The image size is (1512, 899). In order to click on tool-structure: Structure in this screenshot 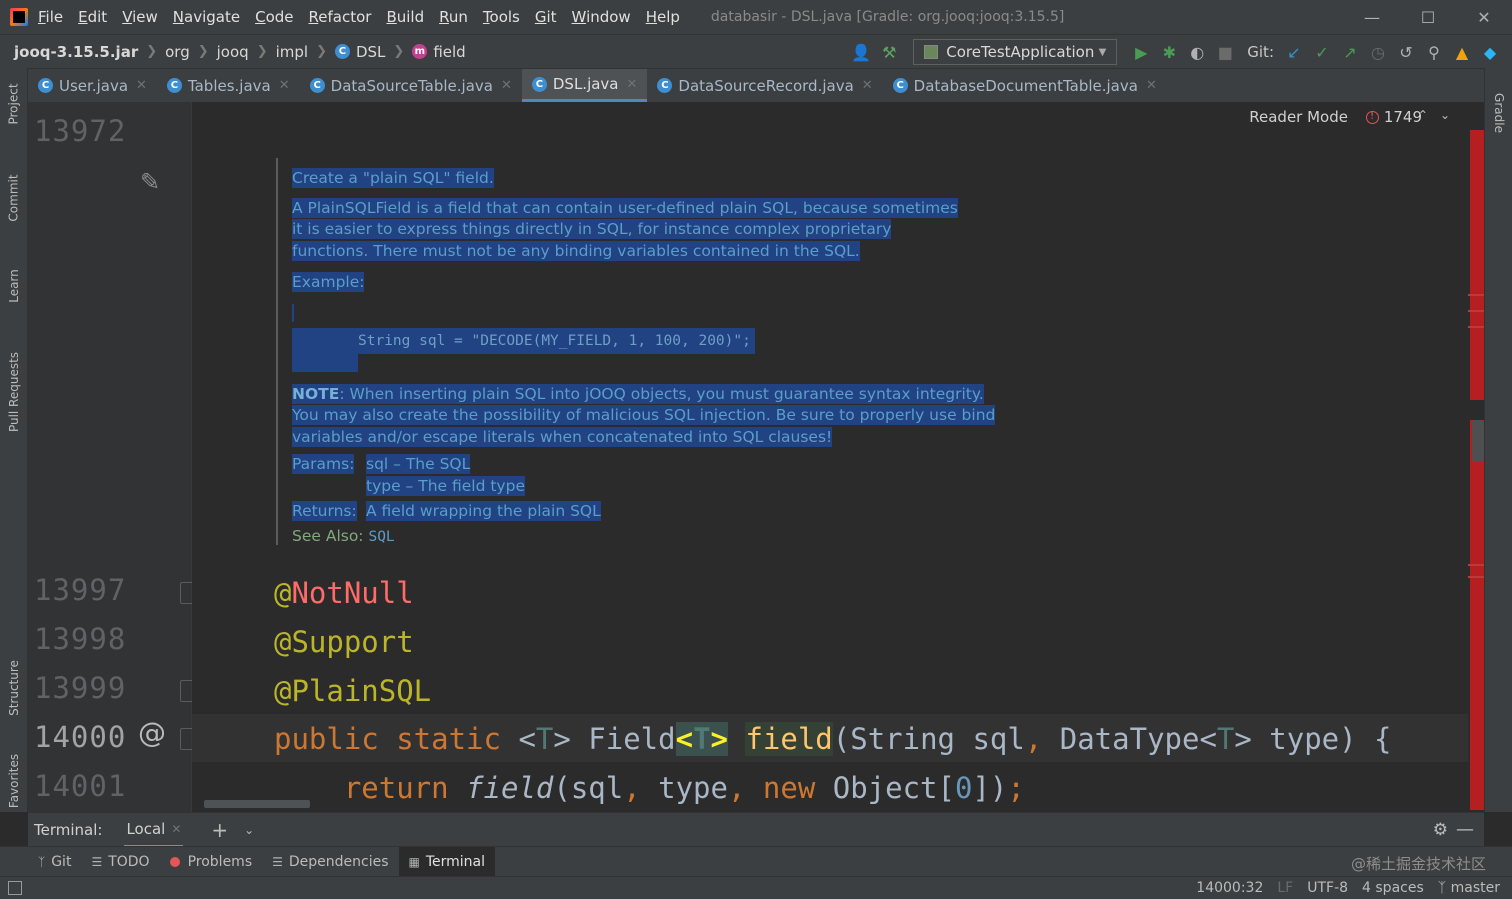, I will do `click(14, 688)`.